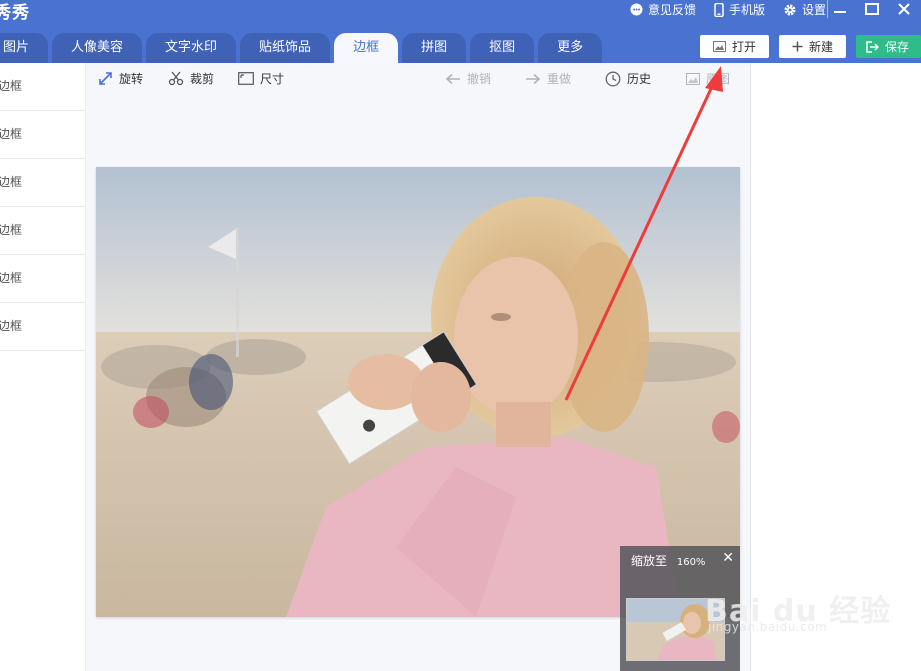 The image size is (921, 671). I want to click on zoom-value: 160%, so click(691, 562).